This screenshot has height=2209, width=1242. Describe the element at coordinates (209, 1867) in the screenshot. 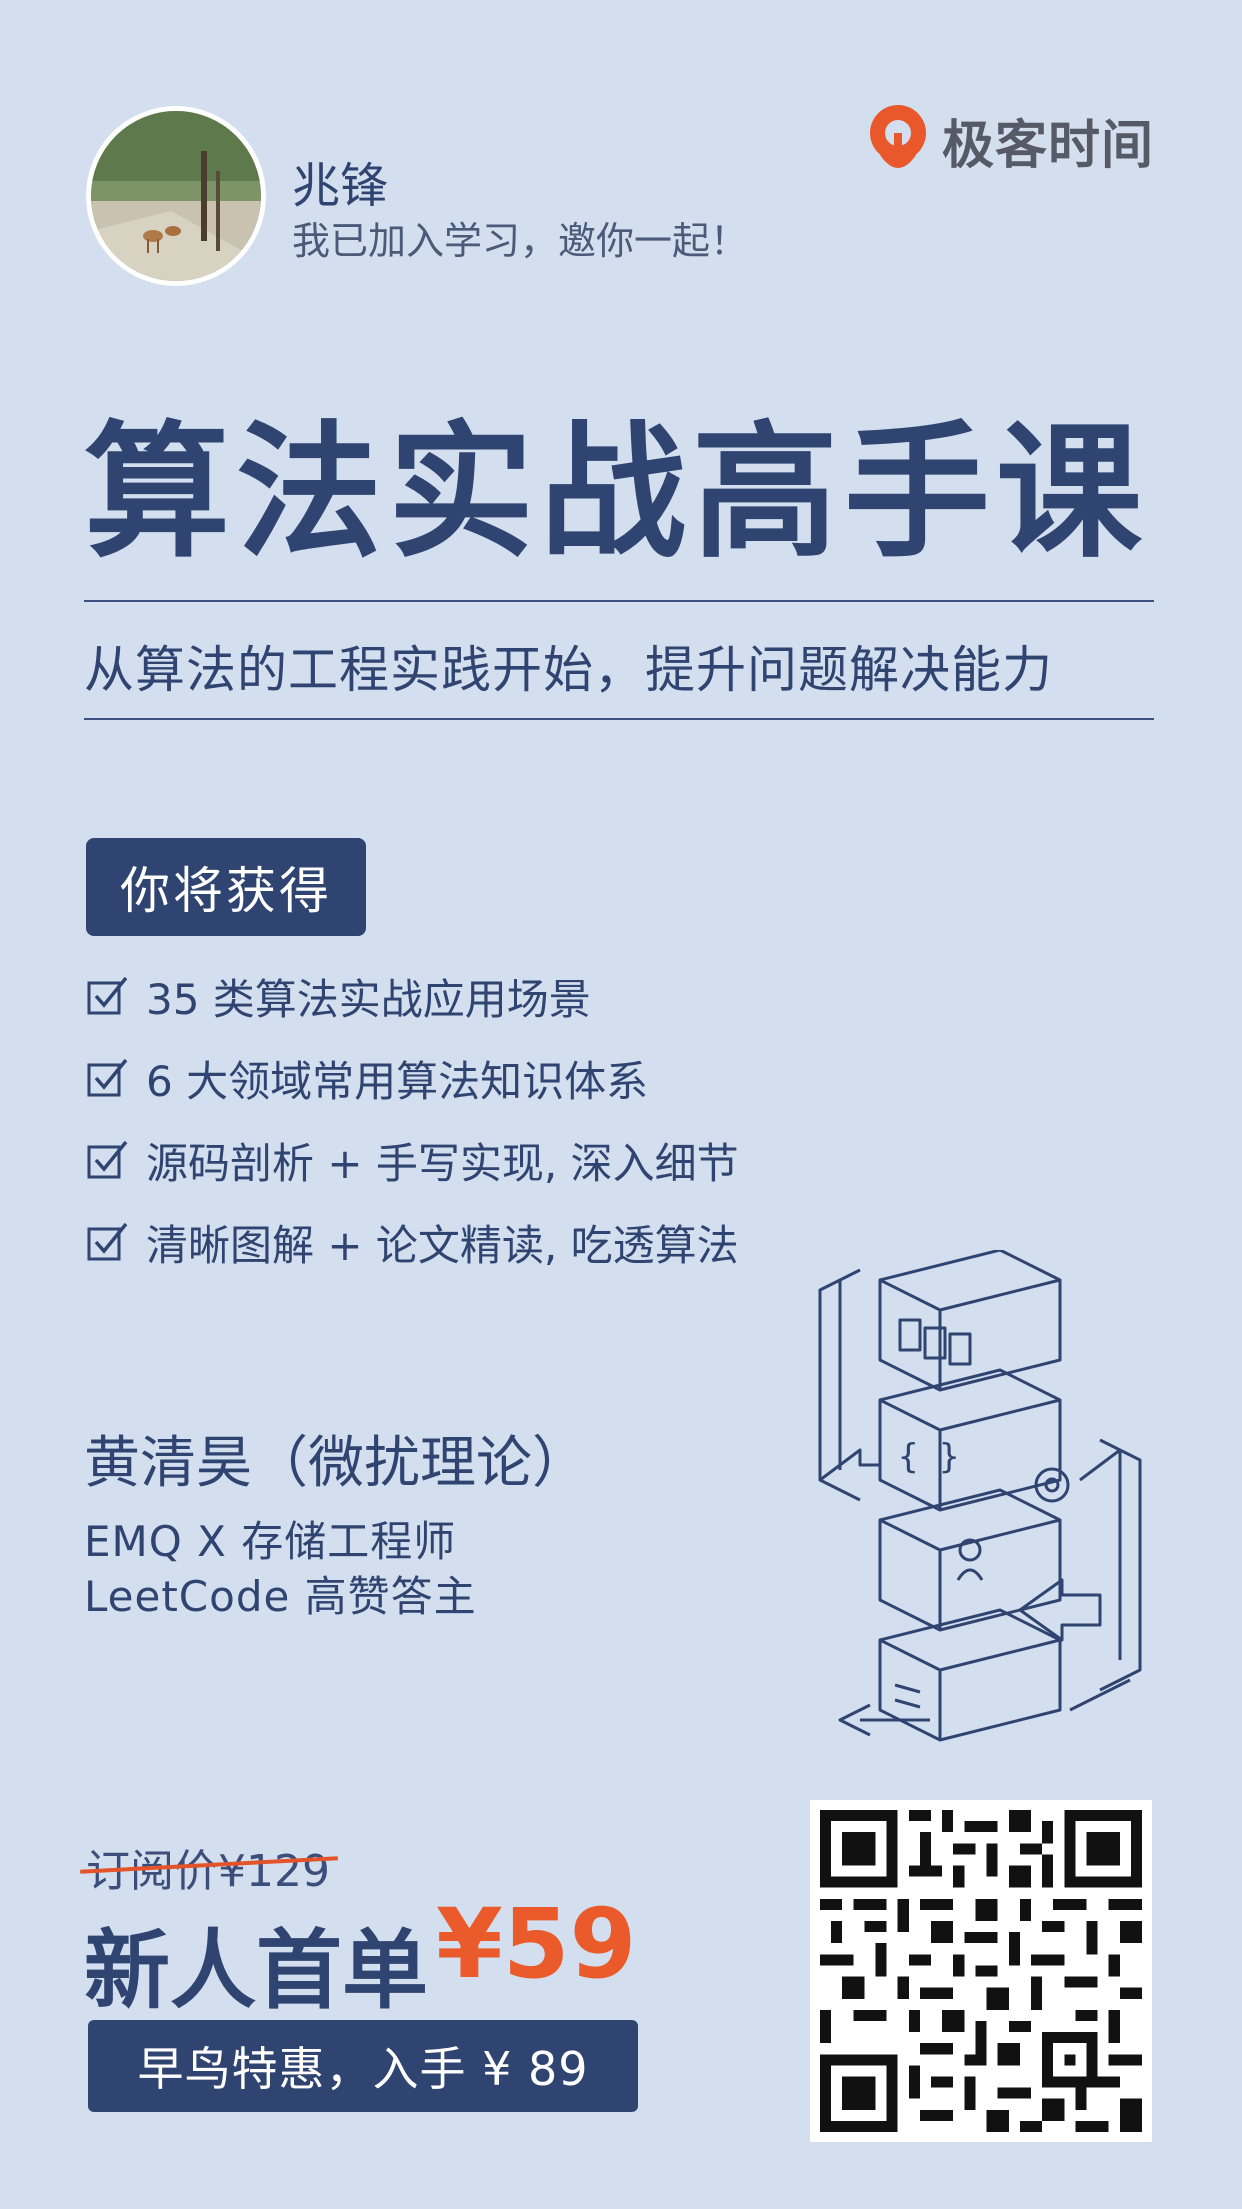

I see `original-price: 订阅价¥129` at that location.